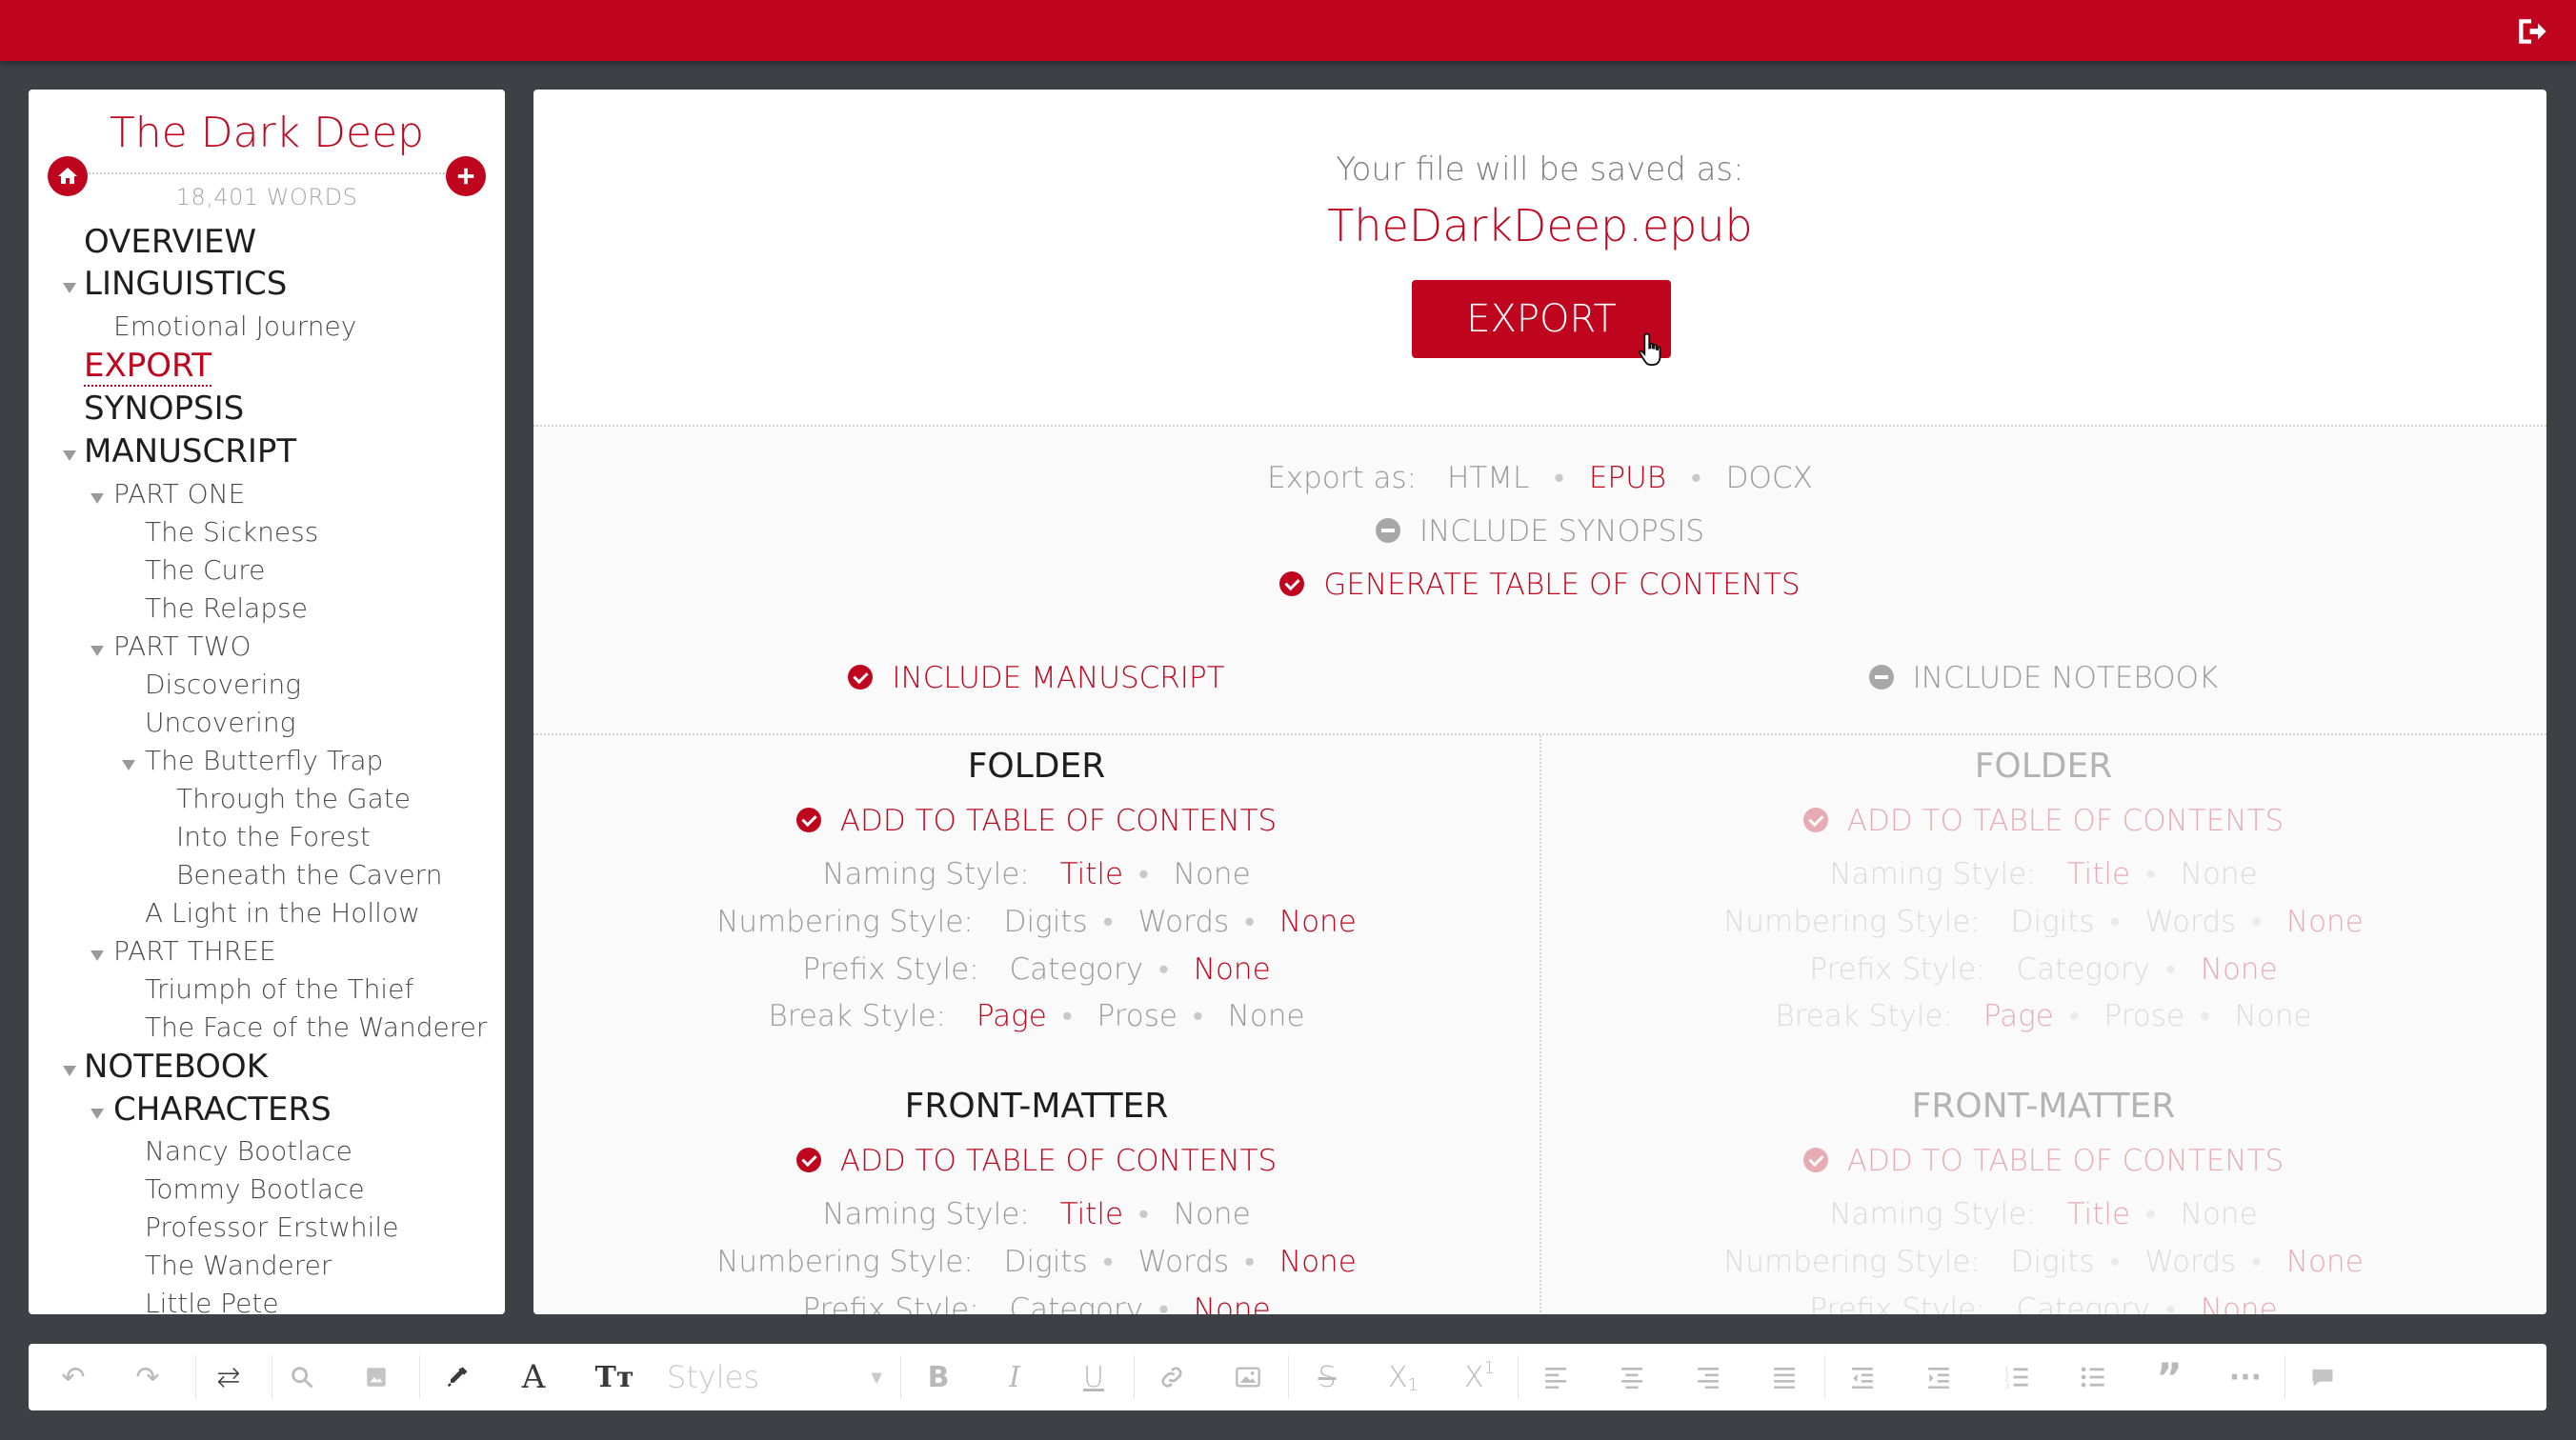  What do you see at coordinates (309, 874) in the screenshot?
I see `tree-item-beneath-the-cavern: Beneath the Cavern` at bounding box center [309, 874].